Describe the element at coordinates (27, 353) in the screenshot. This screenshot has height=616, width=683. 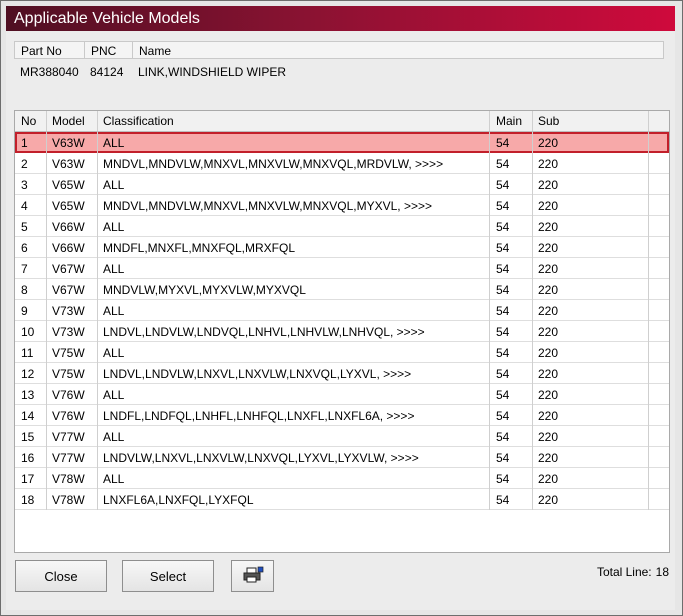
I see `cell-no: 11` at that location.